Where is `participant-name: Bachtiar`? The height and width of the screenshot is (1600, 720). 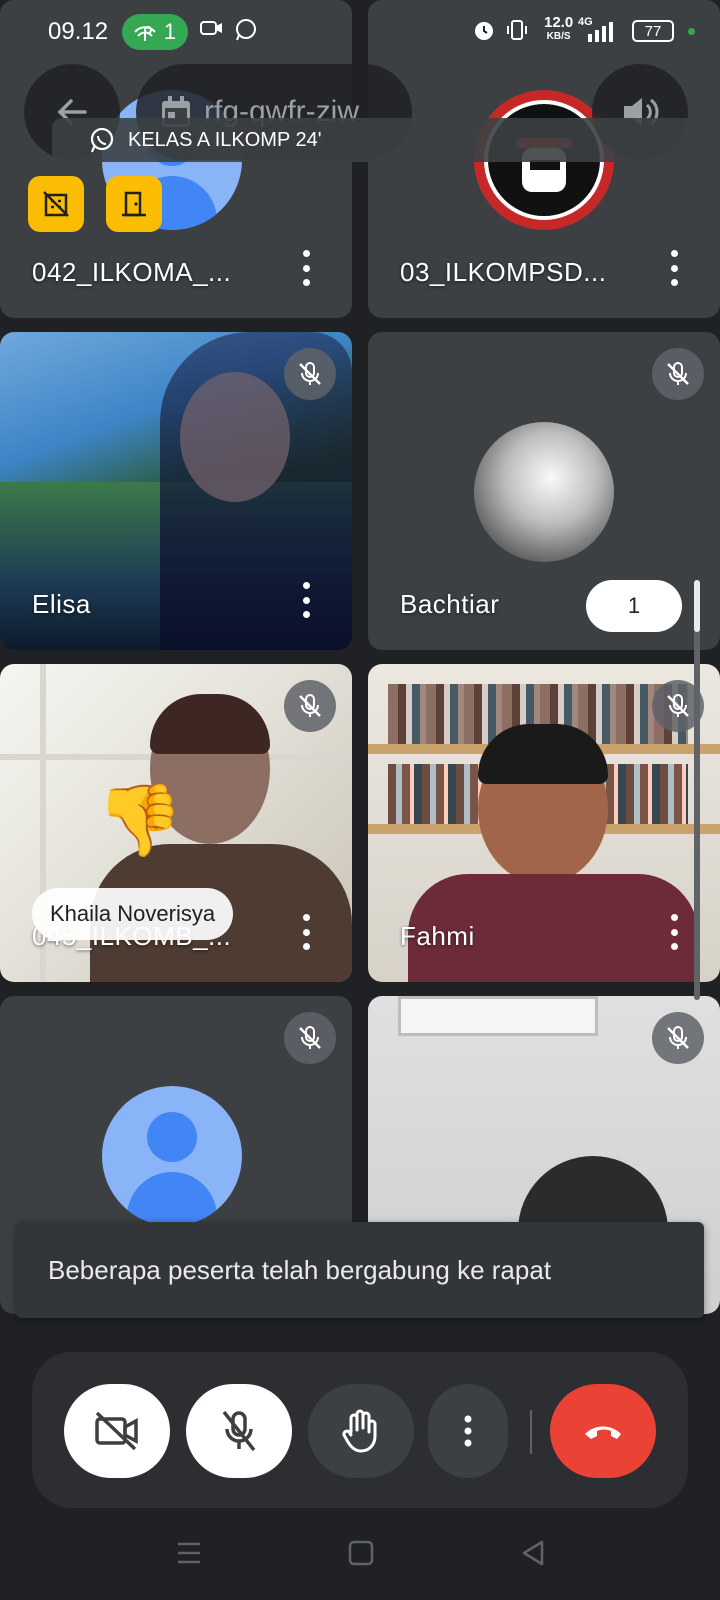 participant-name: Bachtiar is located at coordinates (450, 604).